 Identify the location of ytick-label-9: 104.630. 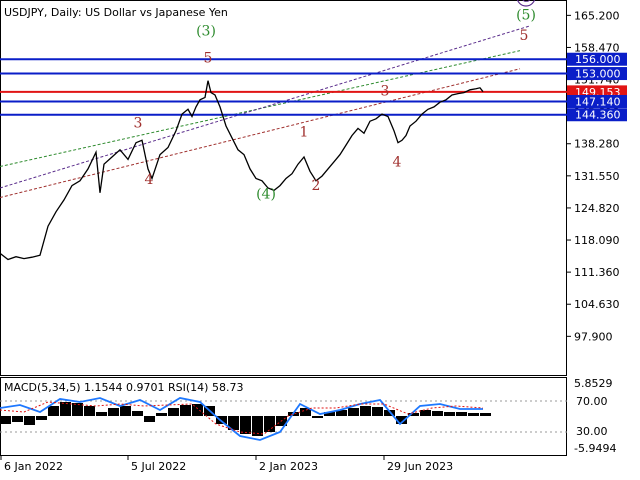
(597, 304).